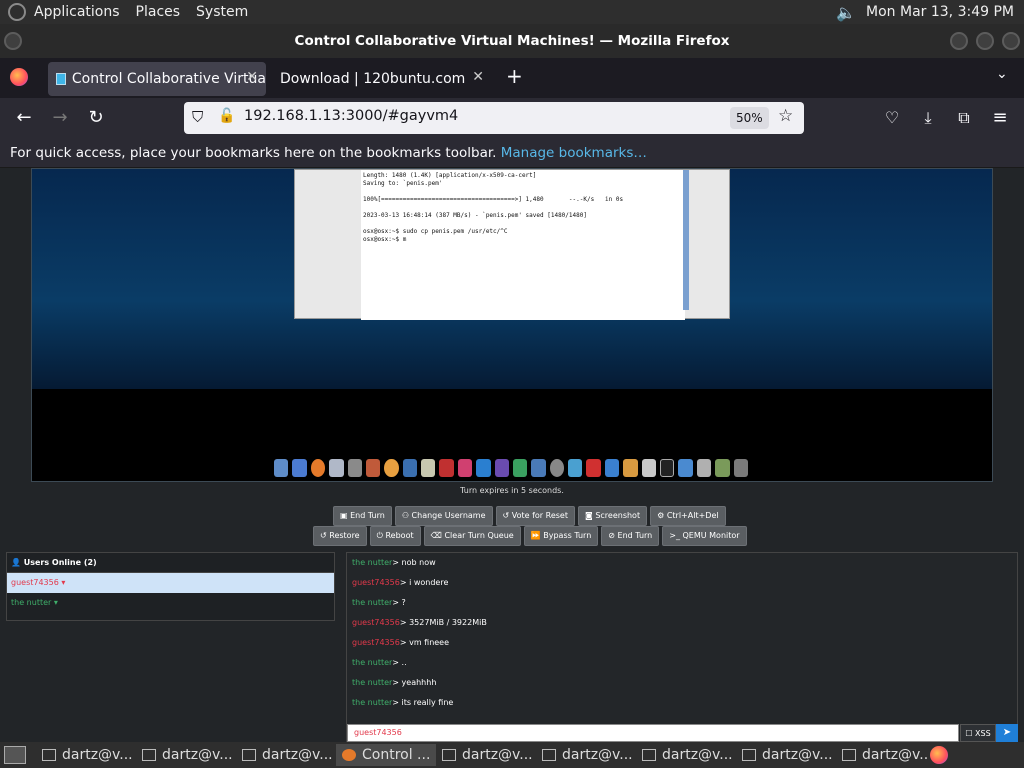 The width and height of the screenshot is (1024, 768). What do you see at coordinates (399, 535) in the screenshot?
I see `reboot-label: Reboot` at bounding box center [399, 535].